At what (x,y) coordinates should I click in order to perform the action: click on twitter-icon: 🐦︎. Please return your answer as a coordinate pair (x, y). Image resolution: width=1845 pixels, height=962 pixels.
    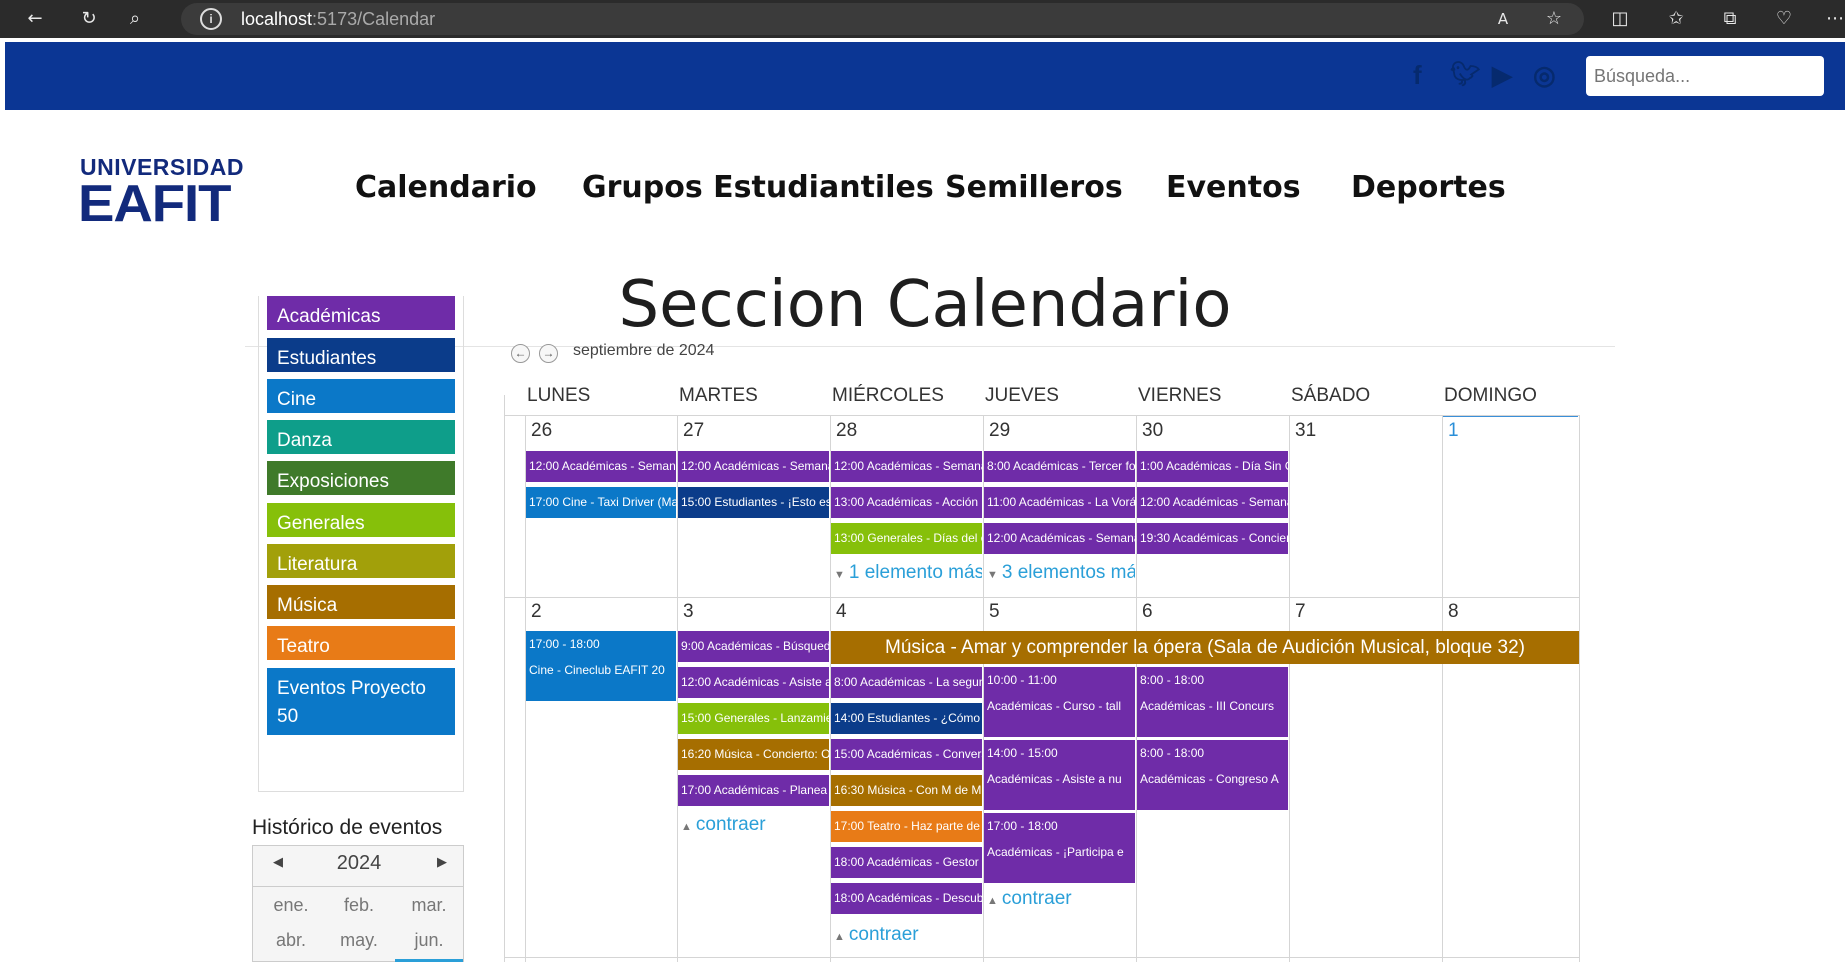
    Looking at the image, I should click on (1465, 74).